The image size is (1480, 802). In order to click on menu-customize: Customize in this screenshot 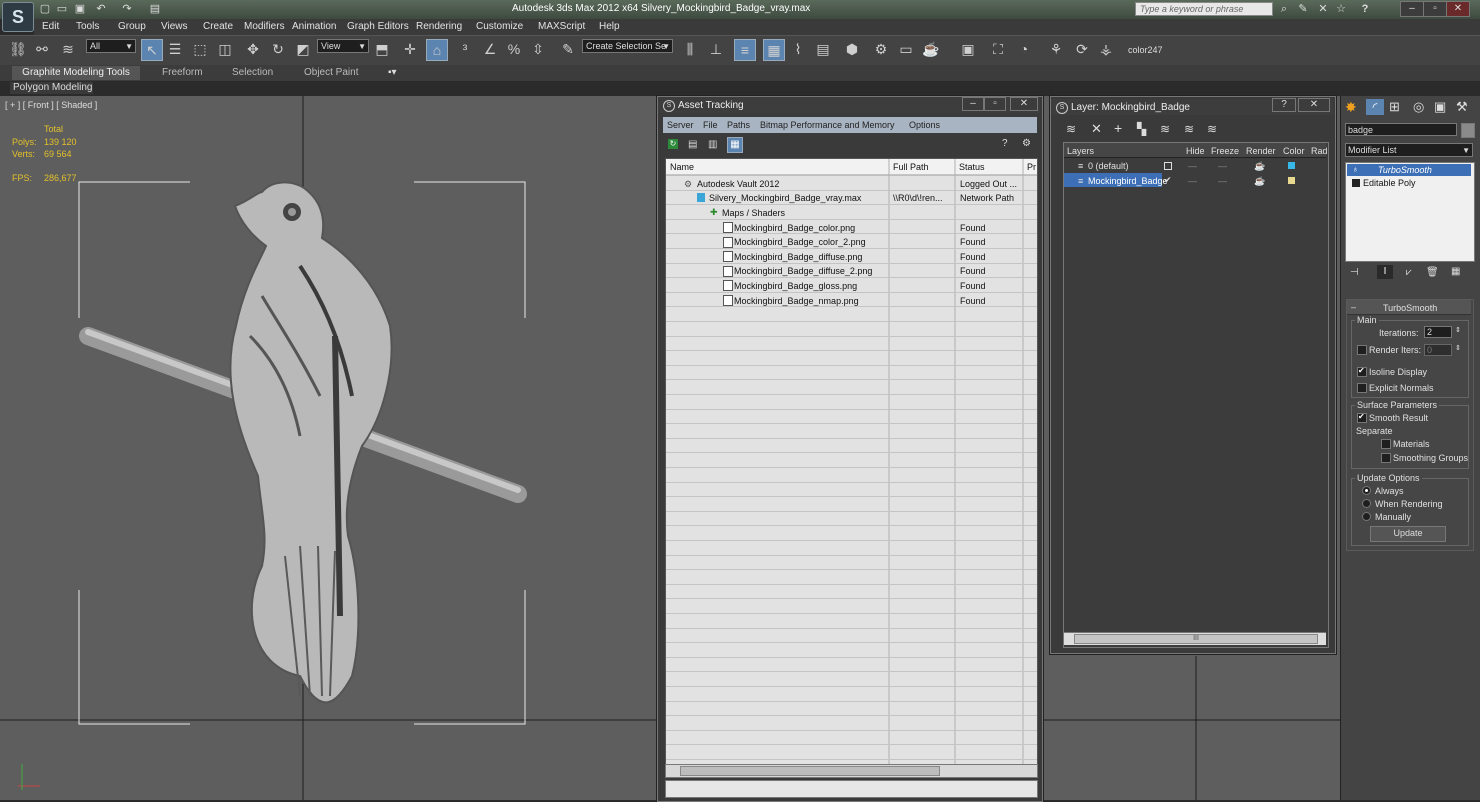, I will do `click(499, 26)`.